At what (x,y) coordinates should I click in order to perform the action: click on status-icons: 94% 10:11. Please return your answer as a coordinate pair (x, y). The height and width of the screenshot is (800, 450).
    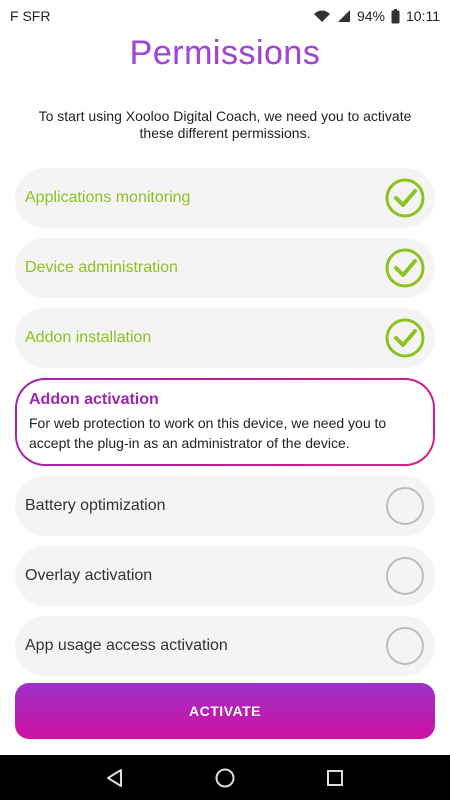
    Looking at the image, I should click on (376, 16).